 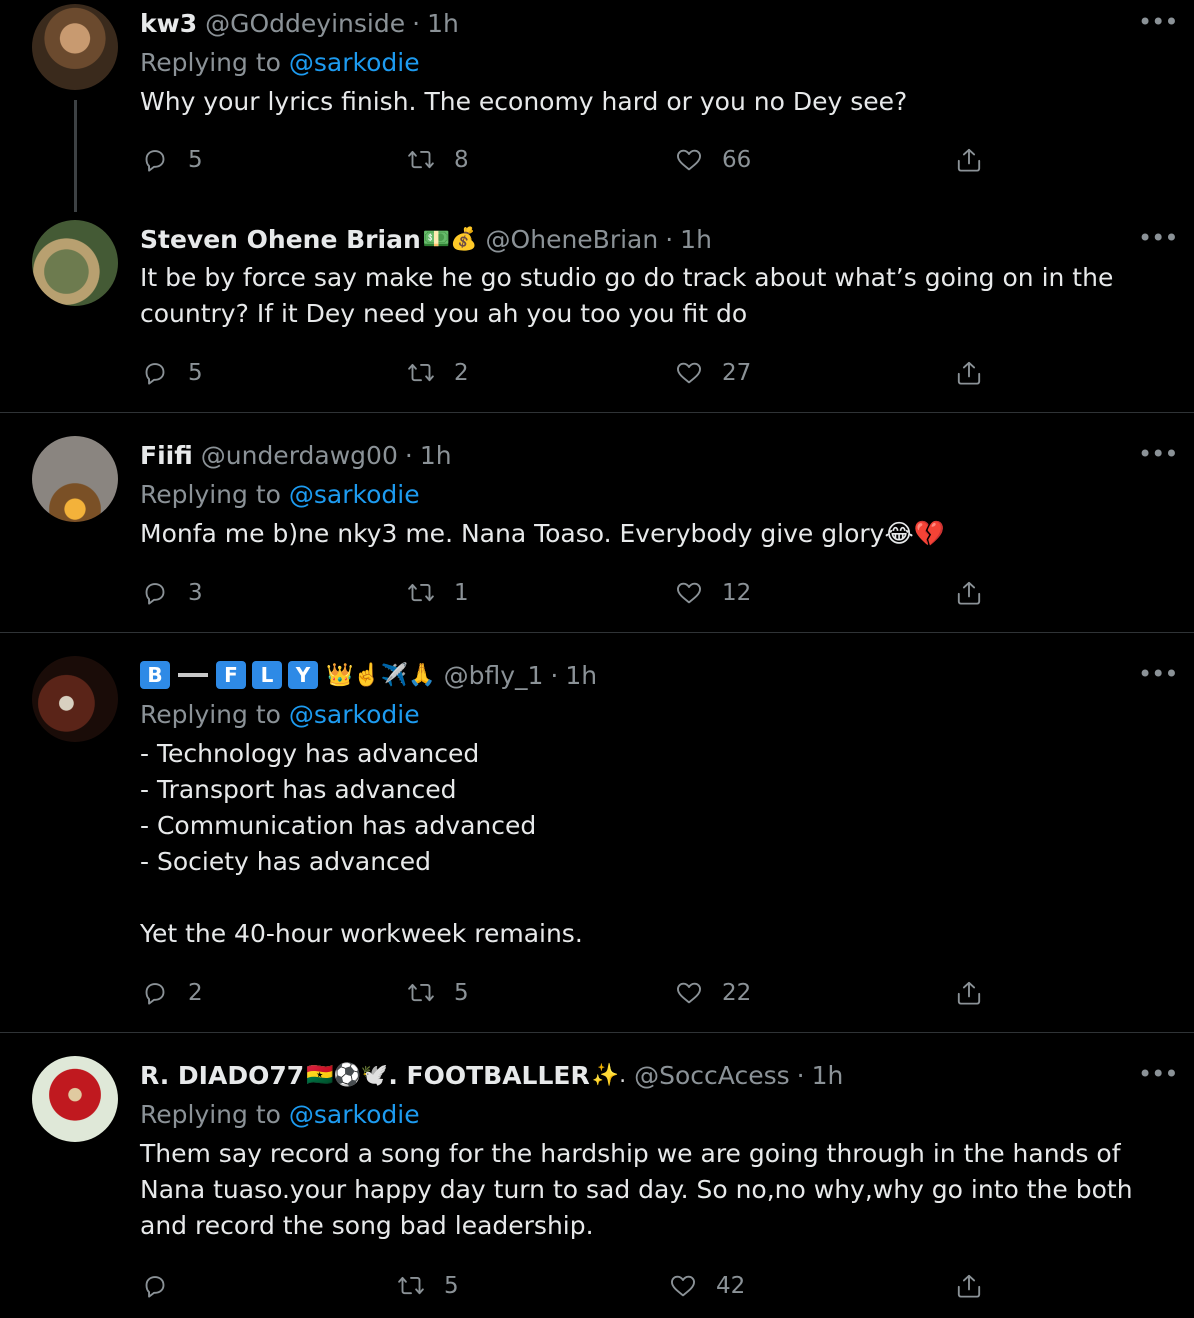 I want to click on tweet-header: B F L Y 👑☝️✈️🙏 @bfly_1 · 1h, so click(x=368, y=675).